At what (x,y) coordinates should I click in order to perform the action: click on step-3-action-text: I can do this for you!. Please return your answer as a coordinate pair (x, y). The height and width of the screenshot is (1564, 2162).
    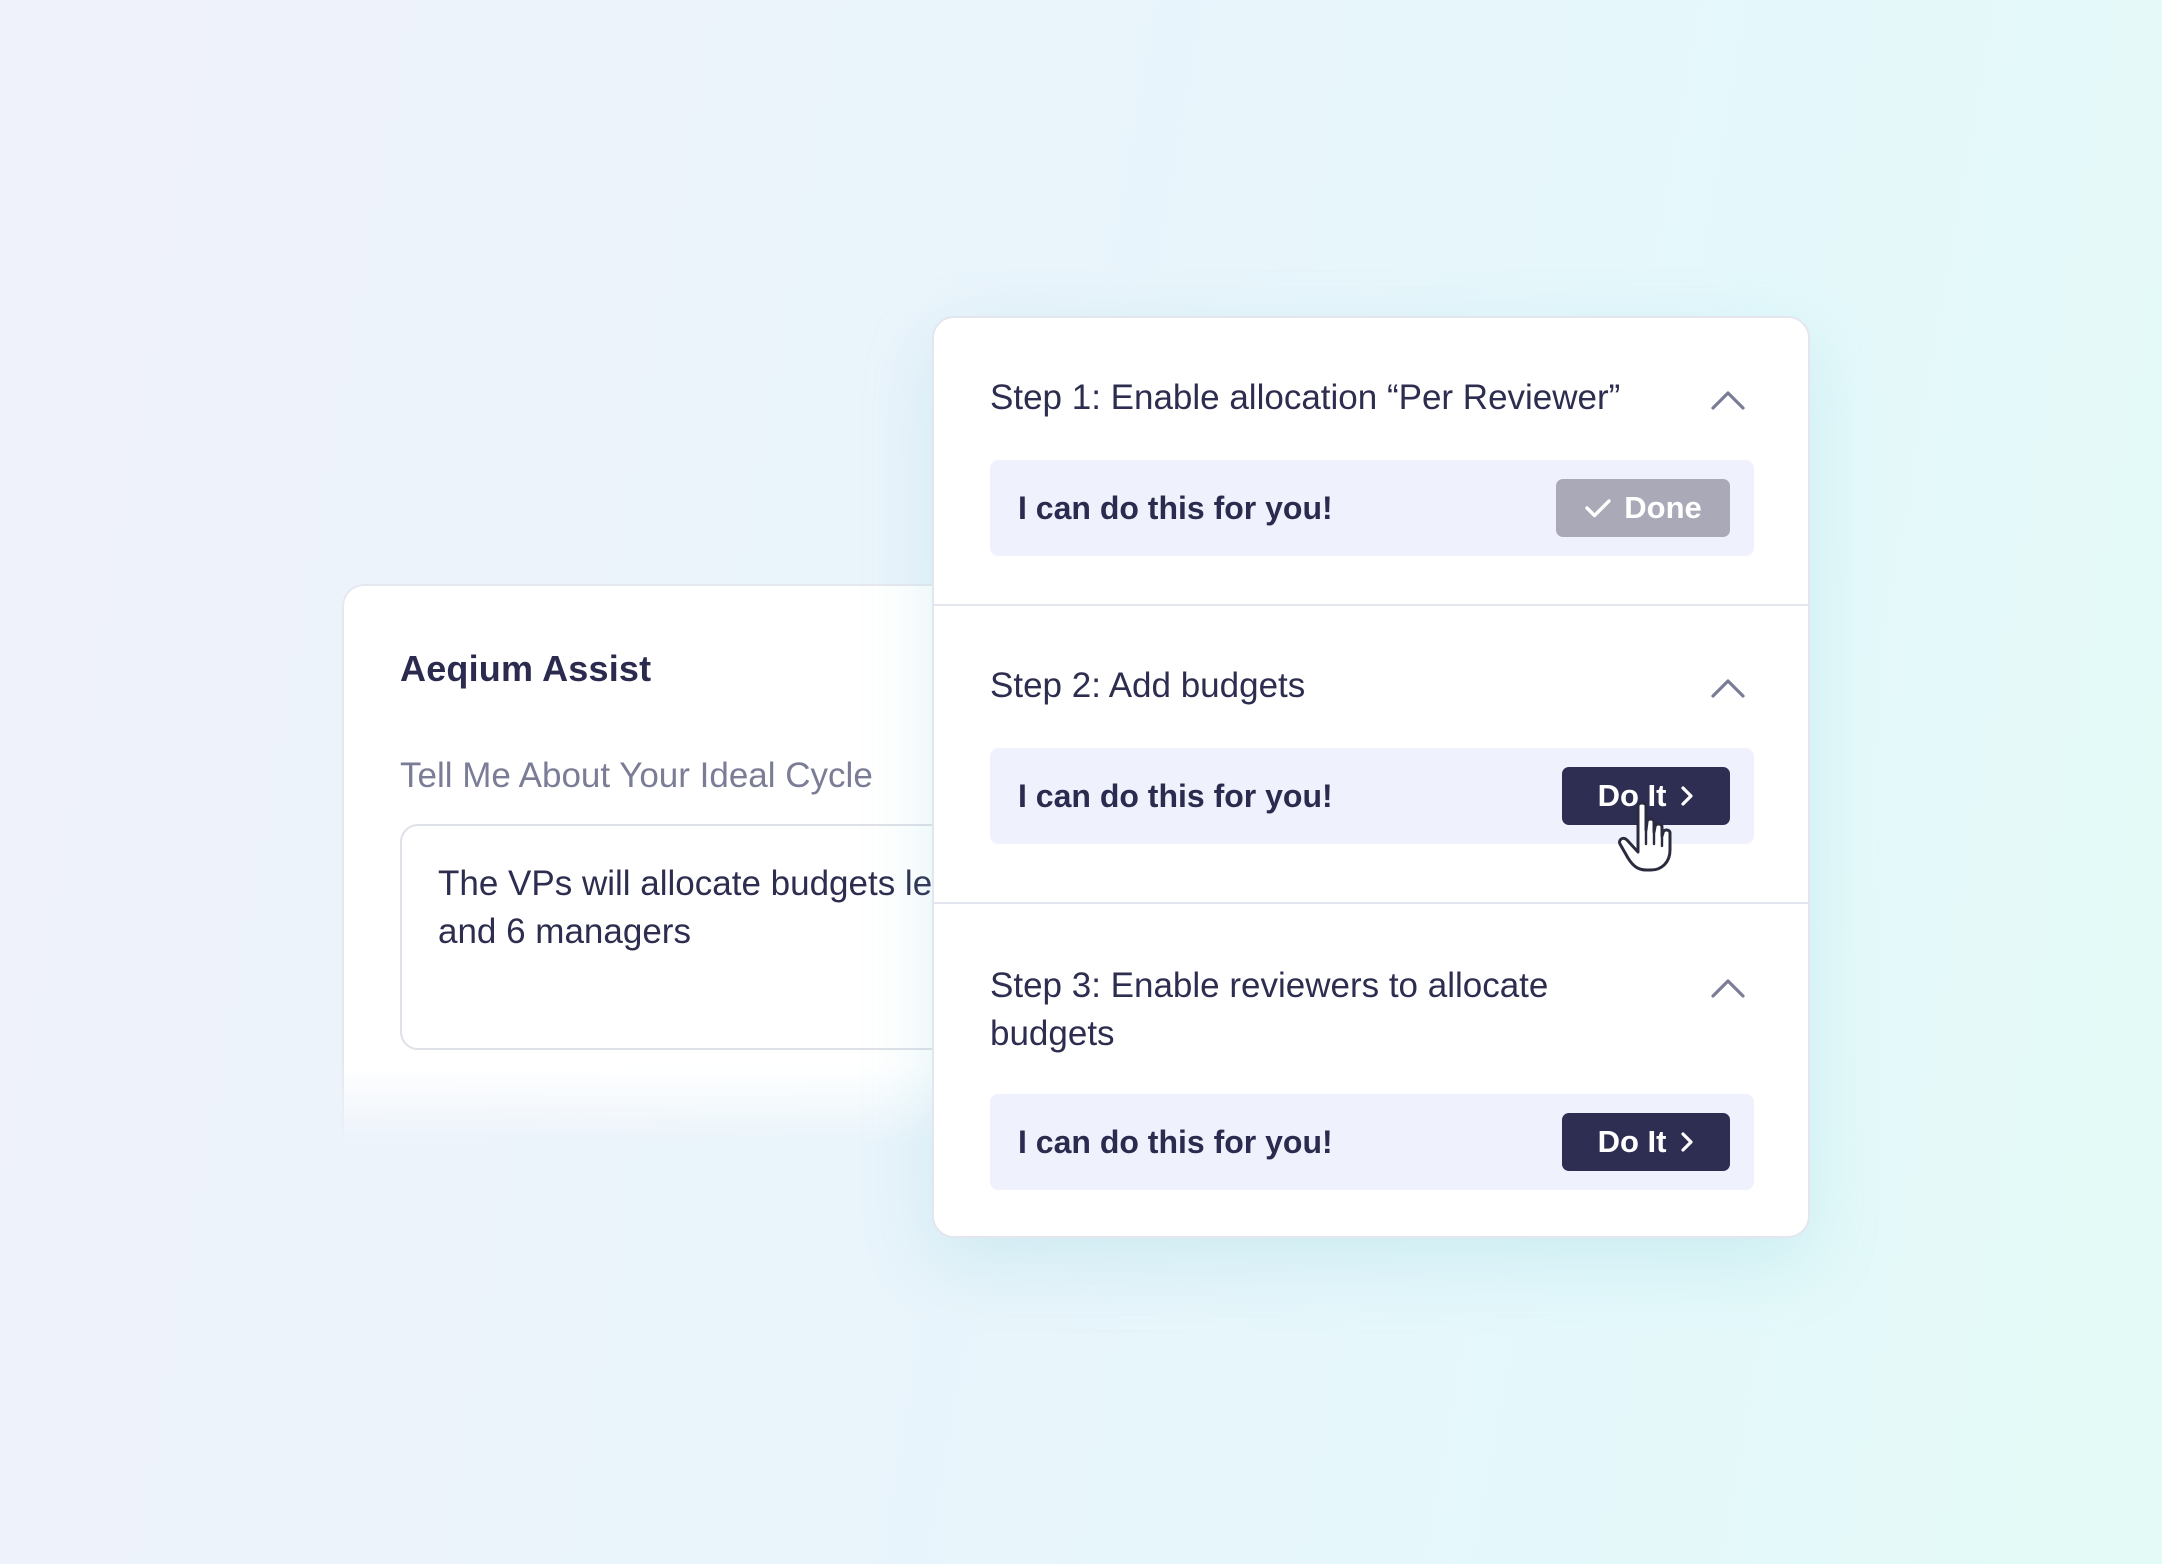
    Looking at the image, I should click on (1175, 1142).